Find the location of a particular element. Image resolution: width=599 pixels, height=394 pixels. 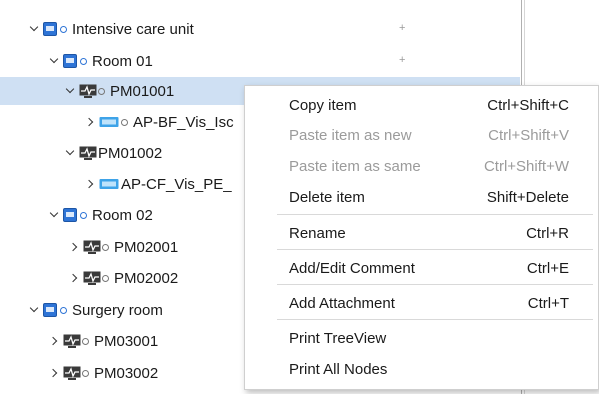

tree-node-room-02: Room 02 is located at coordinates (101, 215).